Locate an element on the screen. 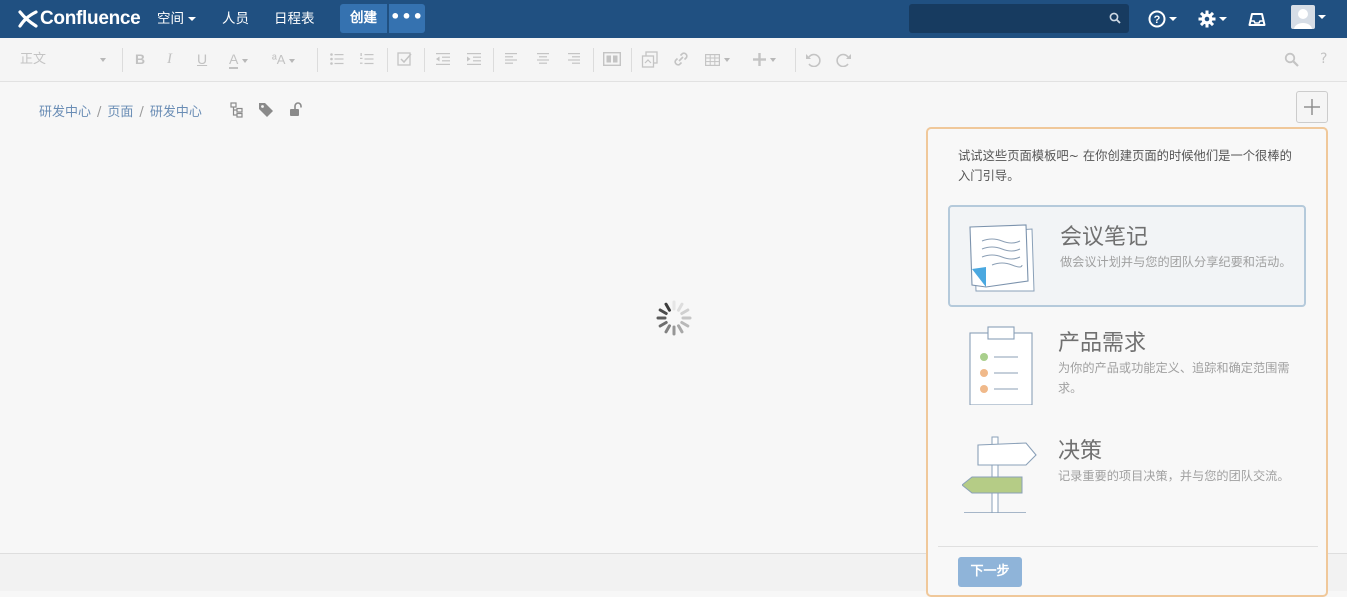  nav-people: 人员 is located at coordinates (235, 19).